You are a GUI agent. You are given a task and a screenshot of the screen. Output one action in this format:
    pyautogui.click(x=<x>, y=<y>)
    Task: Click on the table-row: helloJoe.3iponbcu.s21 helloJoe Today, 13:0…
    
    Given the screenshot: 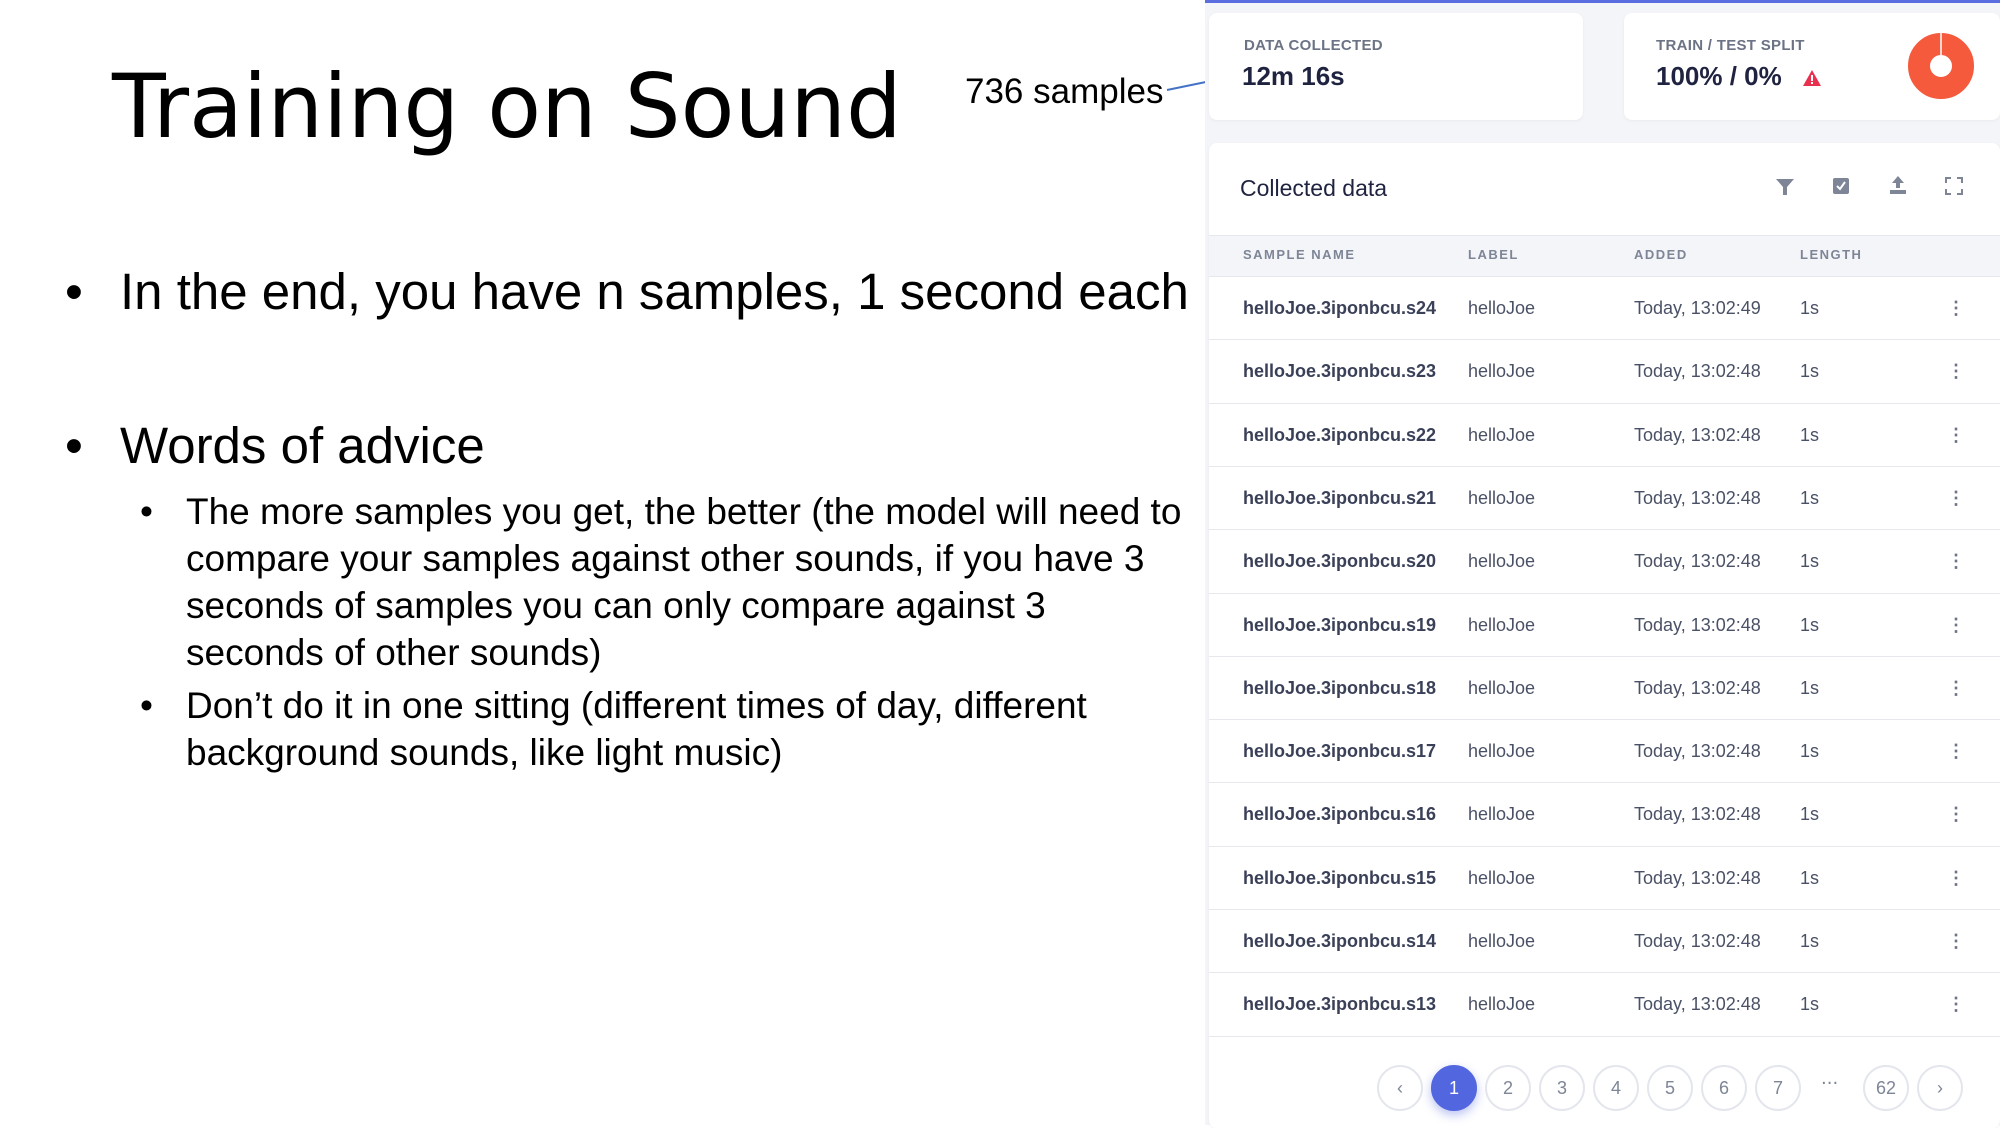 What is the action you would take?
    pyautogui.click(x=1604, y=497)
    